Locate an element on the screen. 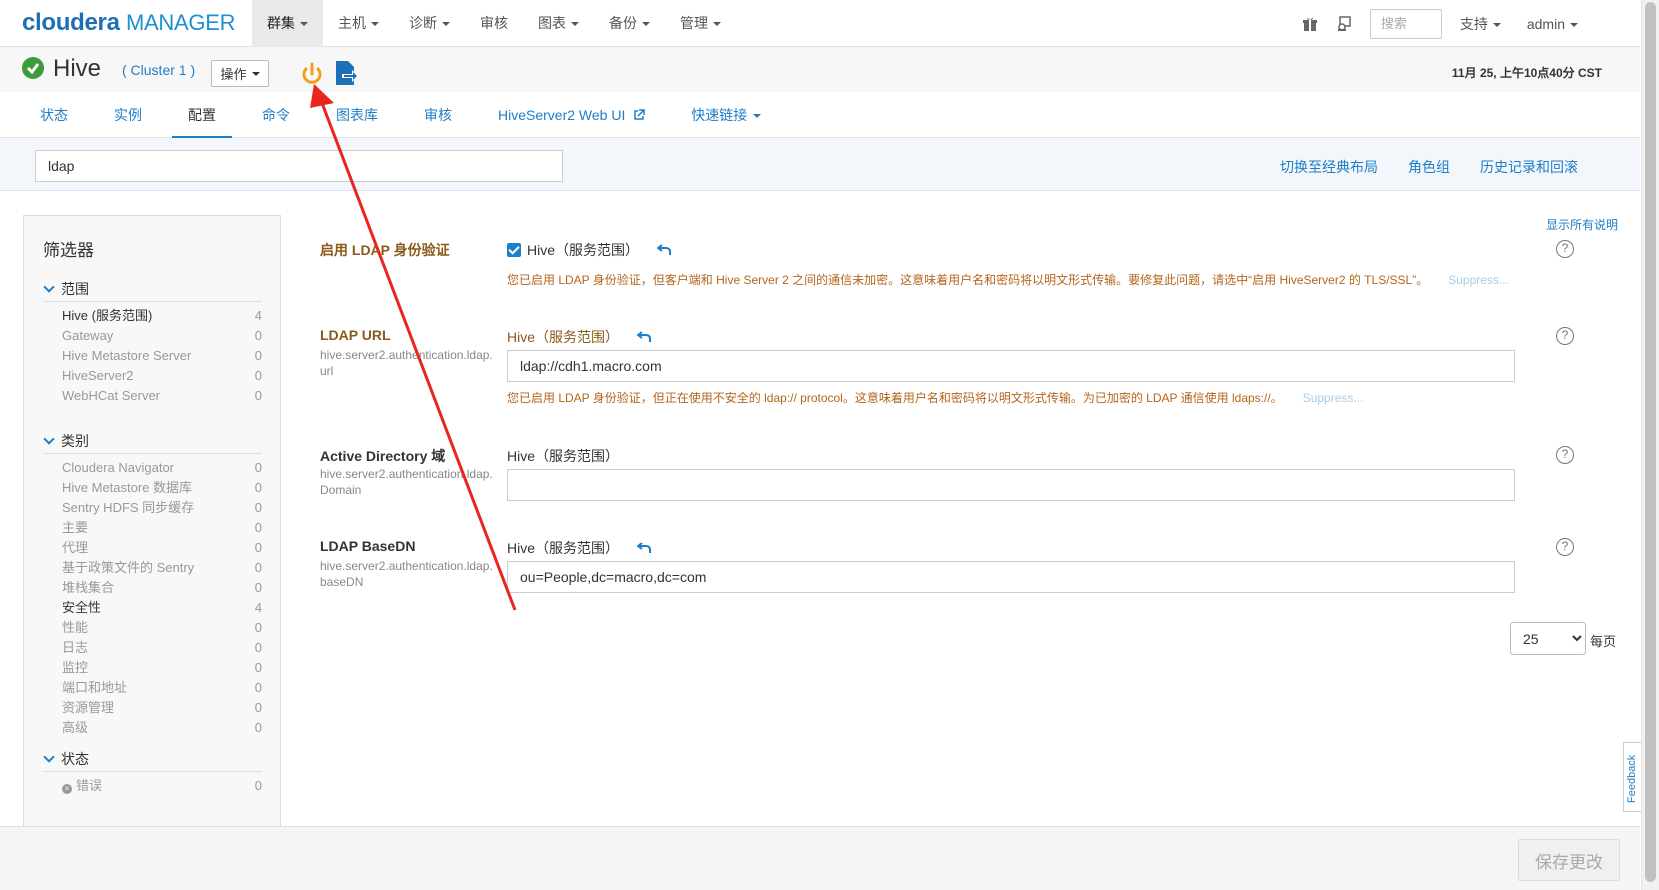 The height and width of the screenshot is (890, 1659). tab-commands: 命令 is located at coordinates (276, 115).